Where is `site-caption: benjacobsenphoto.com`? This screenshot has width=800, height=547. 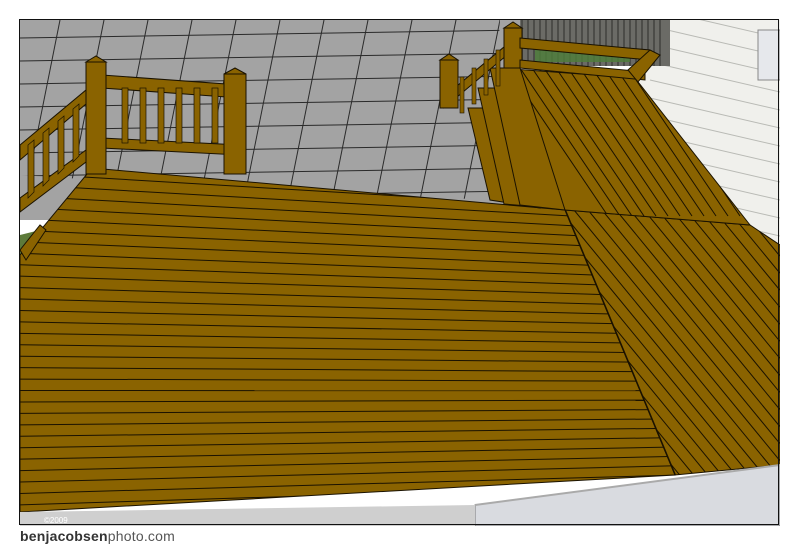 site-caption: benjacobsenphoto.com is located at coordinates (97, 536).